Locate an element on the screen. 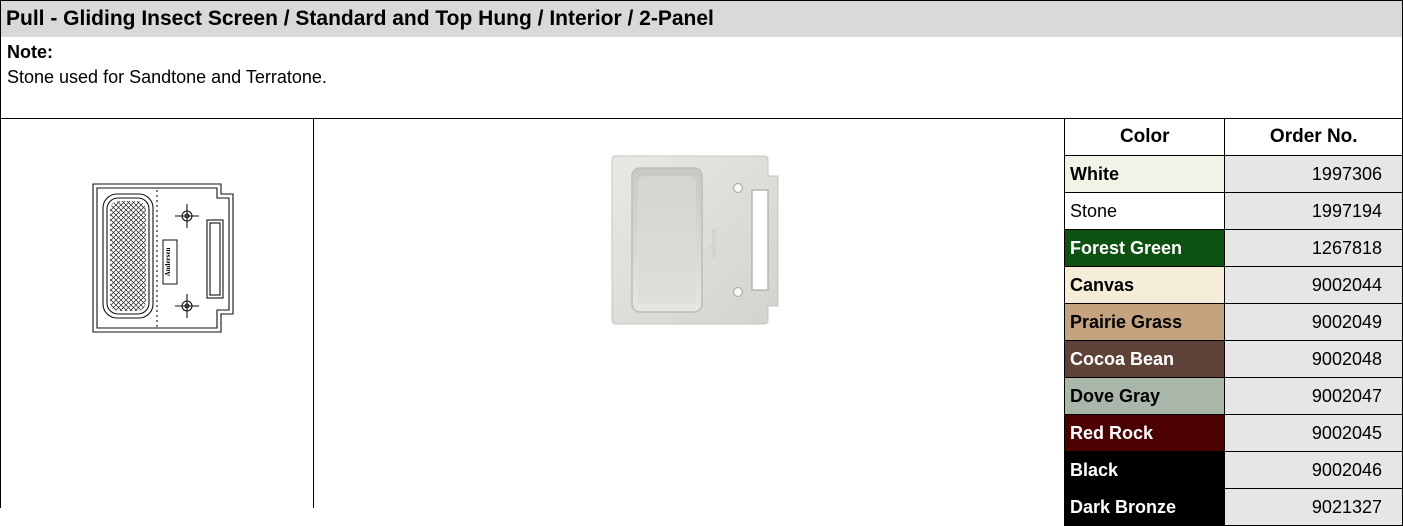 This screenshot has width=1403, height=526. table-row: Red Rock 9002045 is located at coordinates (1233, 433).